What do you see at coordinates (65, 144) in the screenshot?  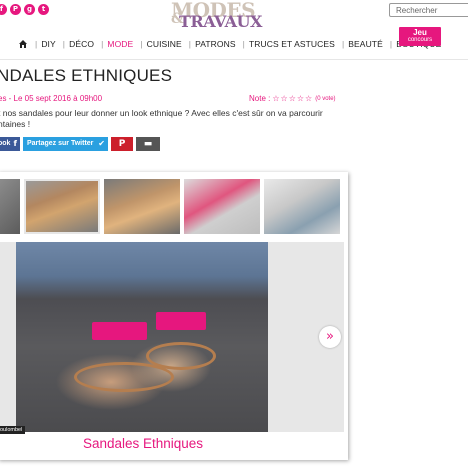 I see `twitter-share-button: Partagez sur Twitter ✔` at bounding box center [65, 144].